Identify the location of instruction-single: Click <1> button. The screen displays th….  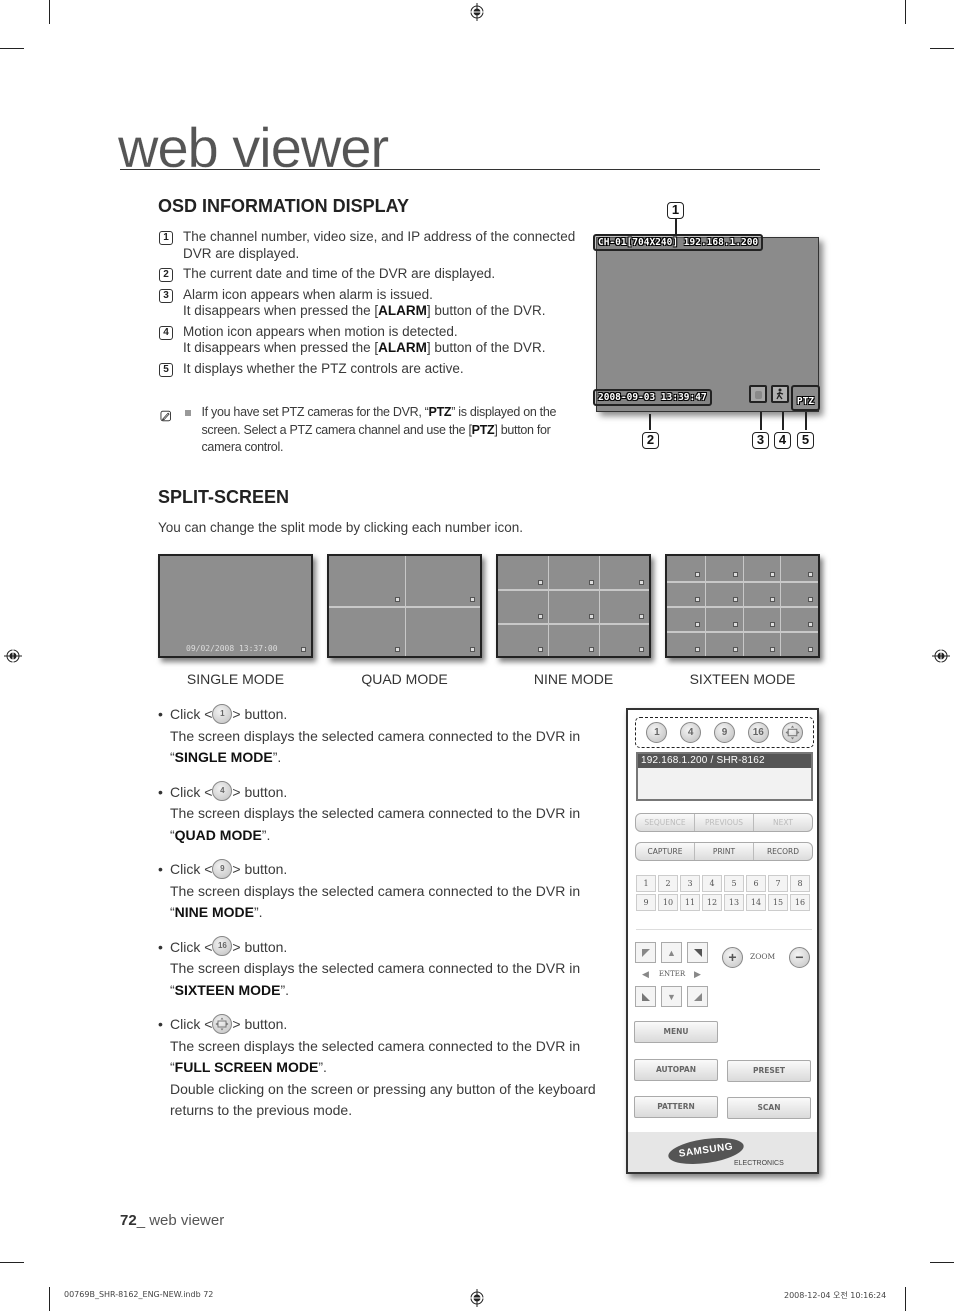
(378, 736).